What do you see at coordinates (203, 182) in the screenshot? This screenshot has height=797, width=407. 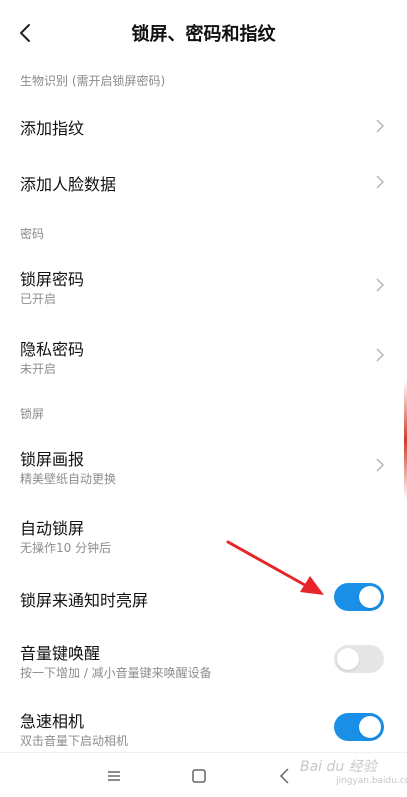 I see `row-add-face: 添加人脸数据` at bounding box center [203, 182].